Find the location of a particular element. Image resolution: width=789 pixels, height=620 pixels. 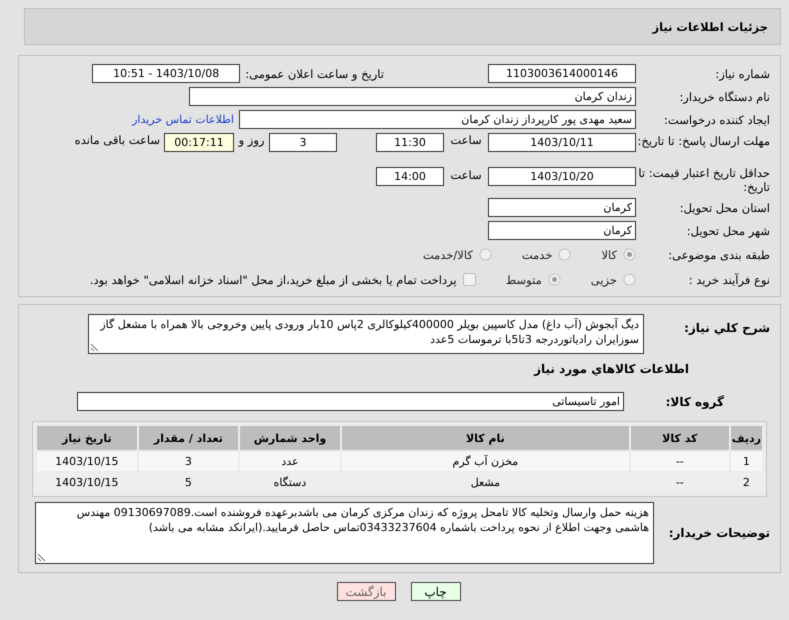

time-field: 14:00 is located at coordinates (410, 176).